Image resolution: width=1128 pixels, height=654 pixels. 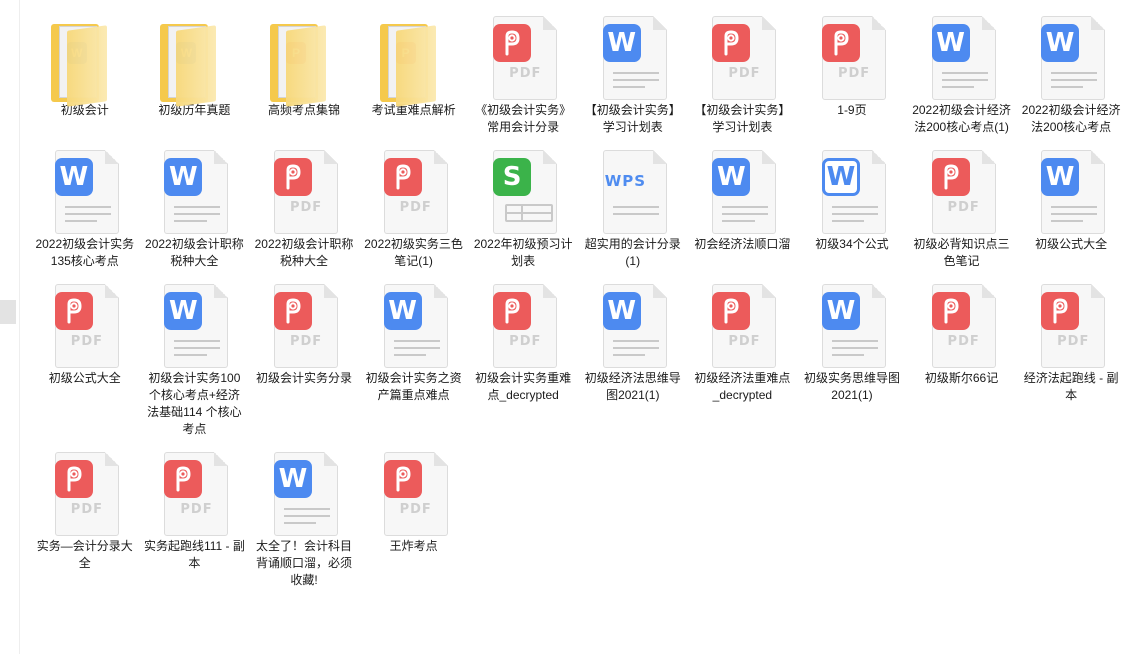 I want to click on file-name-label: 2022初级会计经济法200核心考点, so click(x=1071, y=118).